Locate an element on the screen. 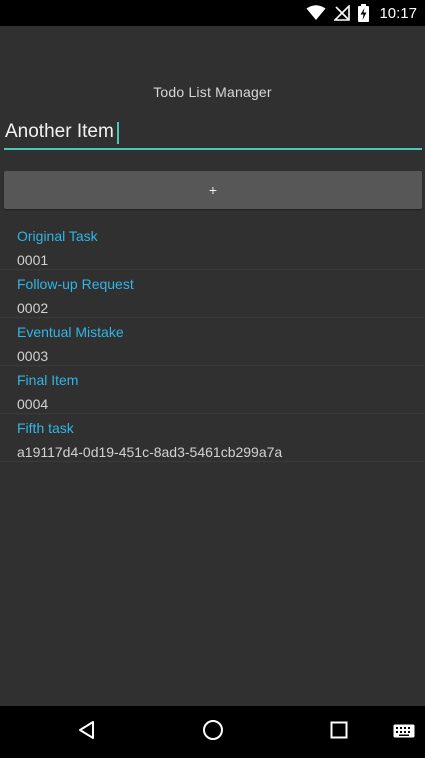 The height and width of the screenshot is (758, 425). keyboard-button is located at coordinates (399, 732).